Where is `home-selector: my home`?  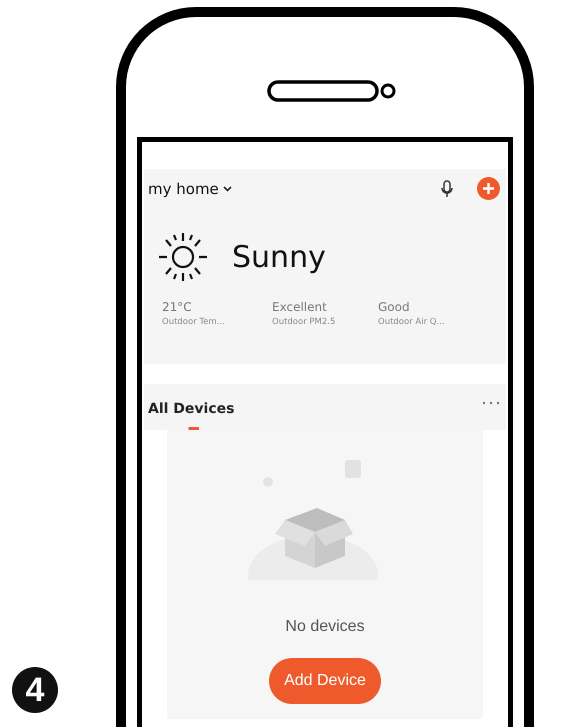 home-selector: my home is located at coordinates (190, 189).